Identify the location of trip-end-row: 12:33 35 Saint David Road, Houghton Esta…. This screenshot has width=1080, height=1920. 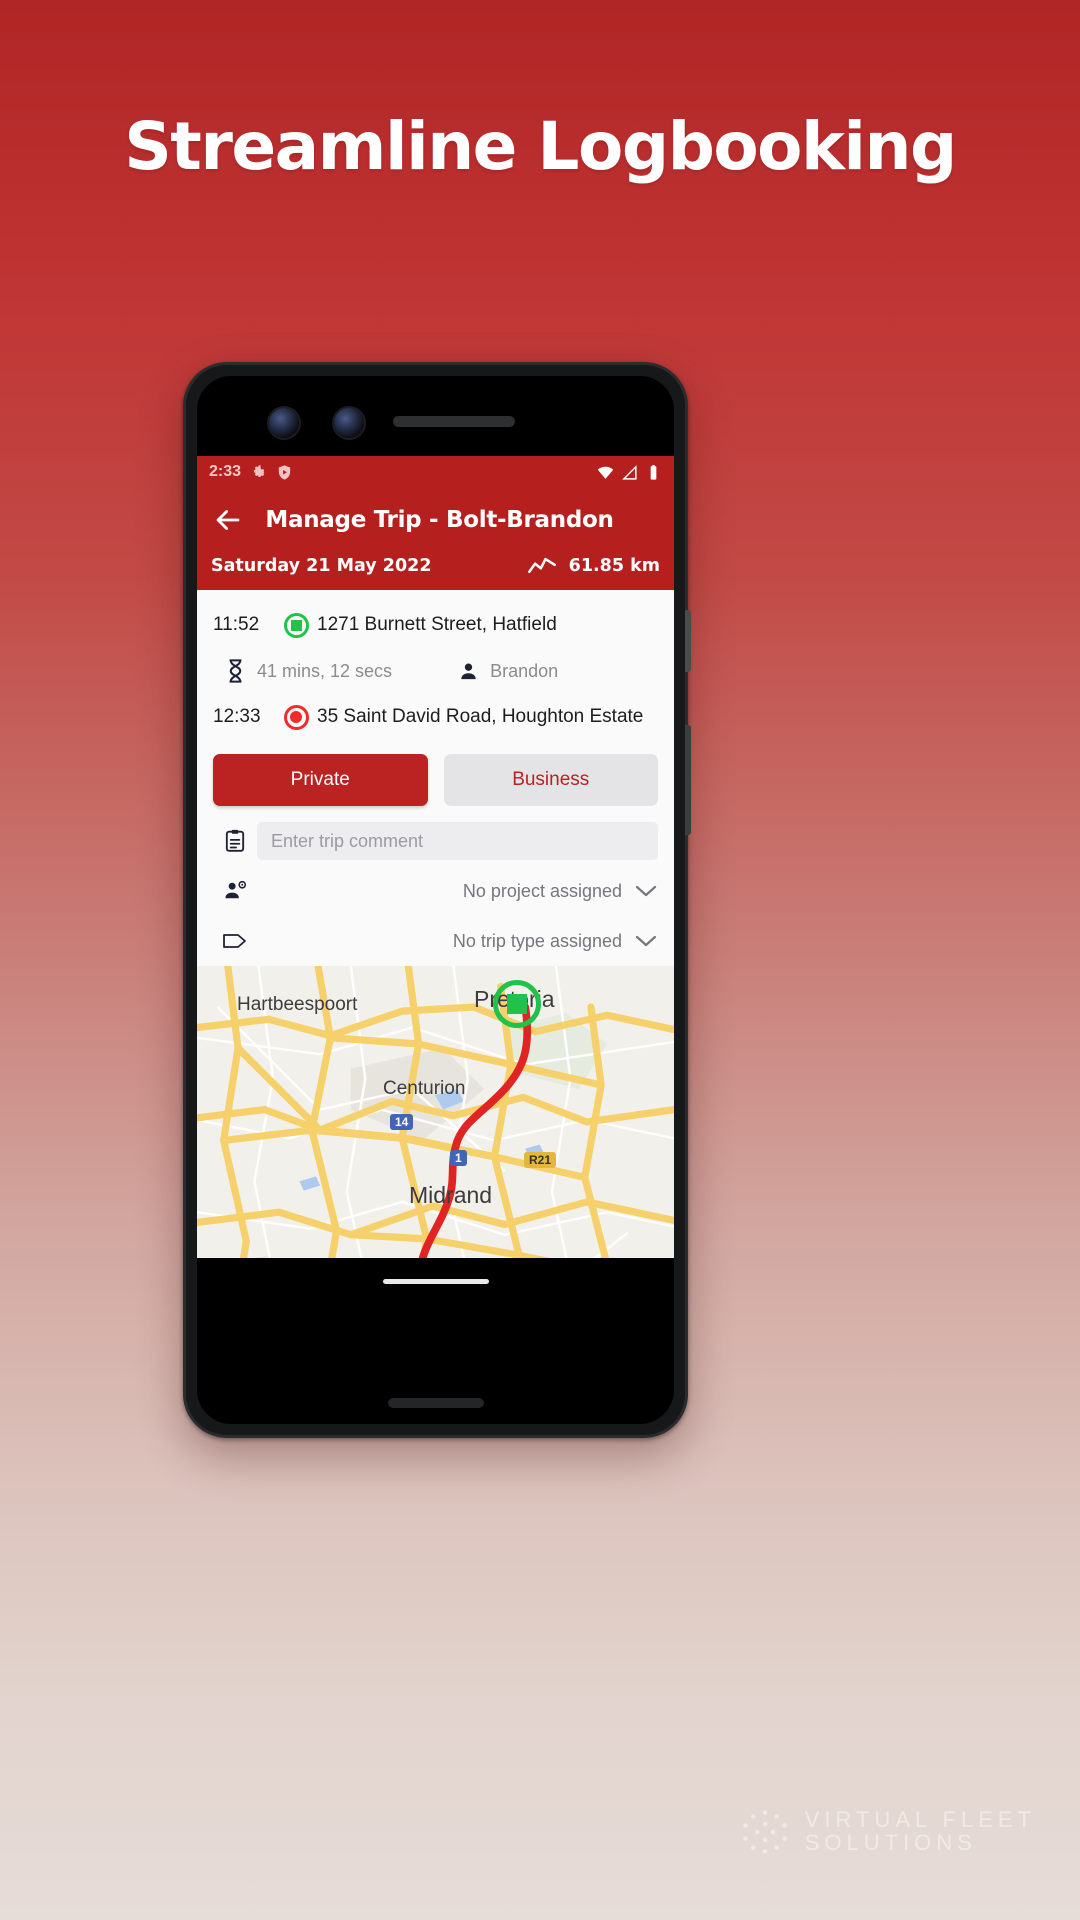
(435, 717).